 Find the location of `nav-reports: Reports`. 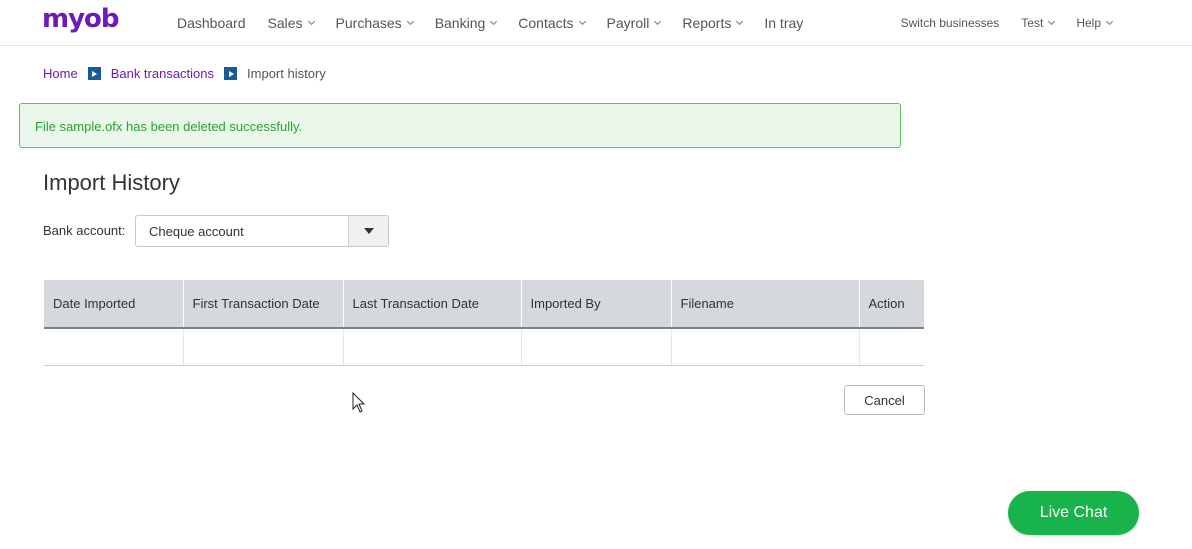

nav-reports: Reports is located at coordinates (713, 23).